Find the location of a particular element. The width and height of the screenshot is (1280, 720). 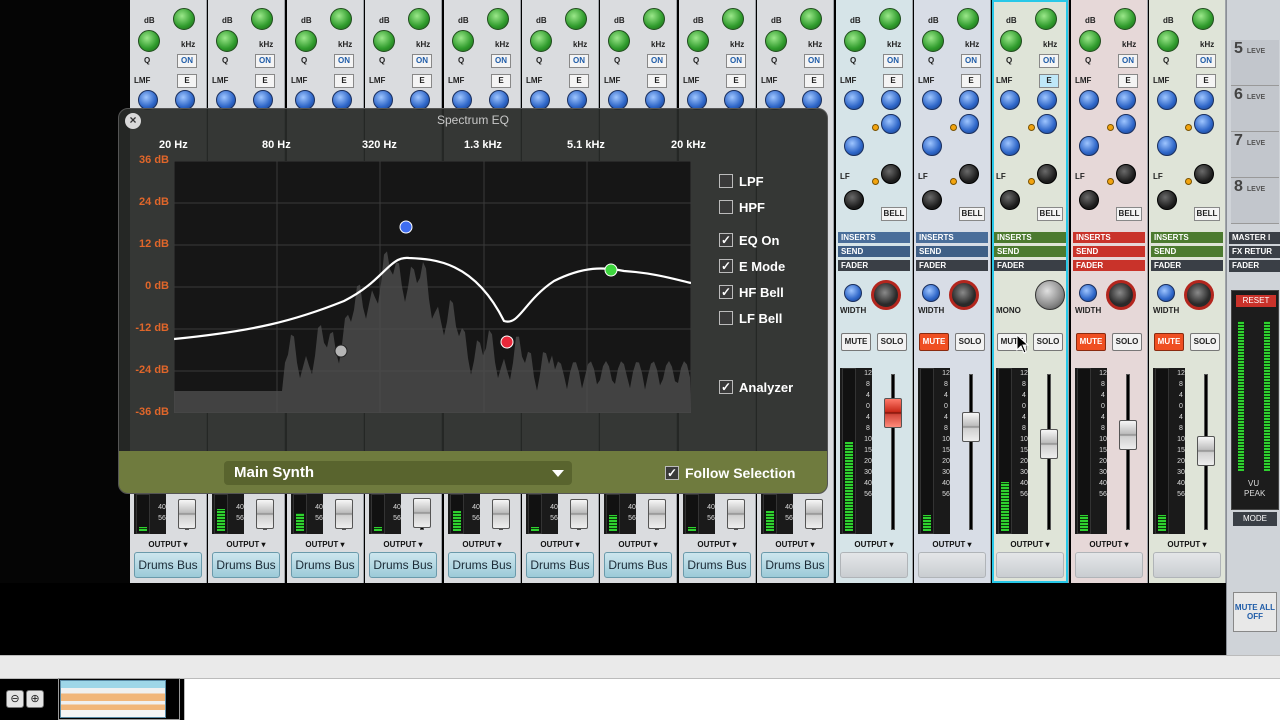

eq-option-checkbox: EQ On is located at coordinates (749, 240).